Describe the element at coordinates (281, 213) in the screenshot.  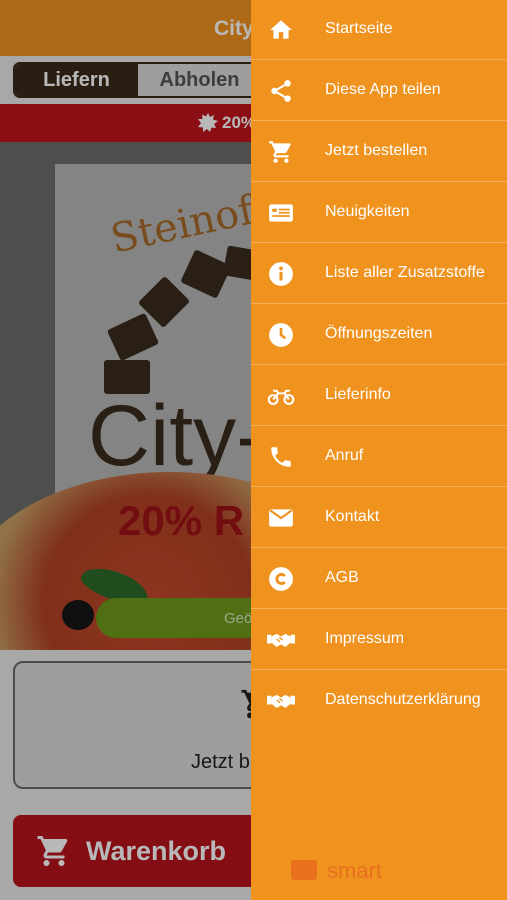
I see `news-icon` at that location.